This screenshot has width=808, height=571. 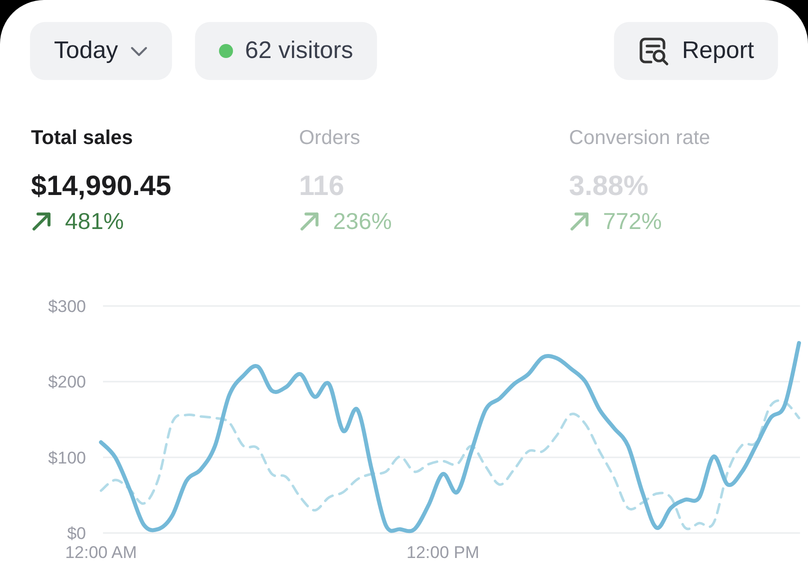 I want to click on y-axis-label: $0, so click(x=76, y=533).